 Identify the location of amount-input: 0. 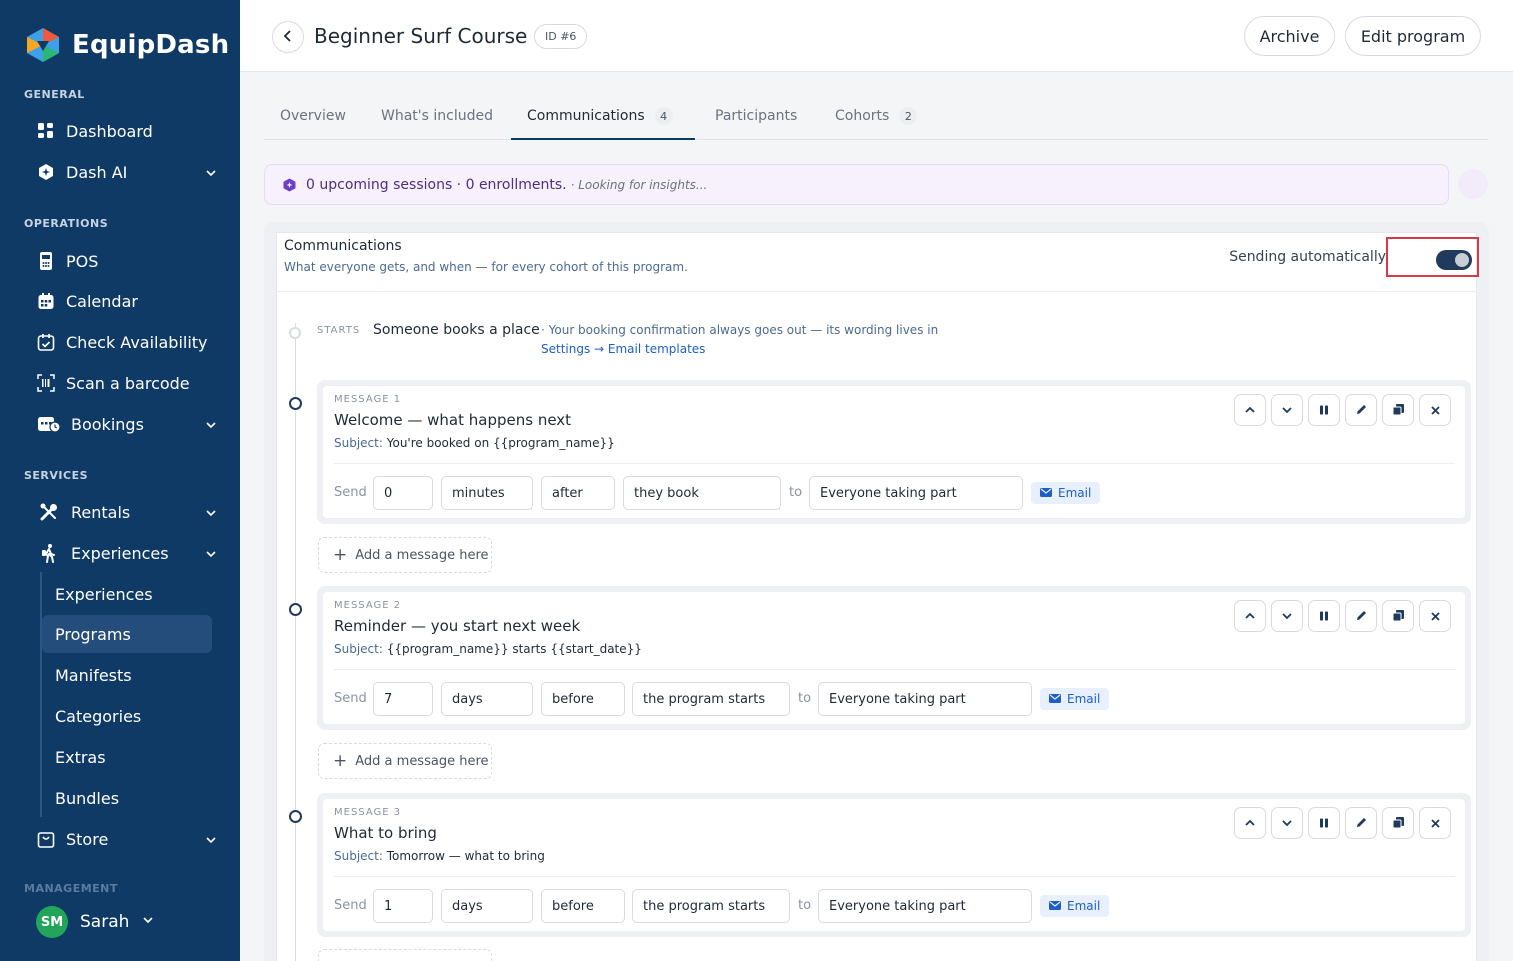
(403, 493).